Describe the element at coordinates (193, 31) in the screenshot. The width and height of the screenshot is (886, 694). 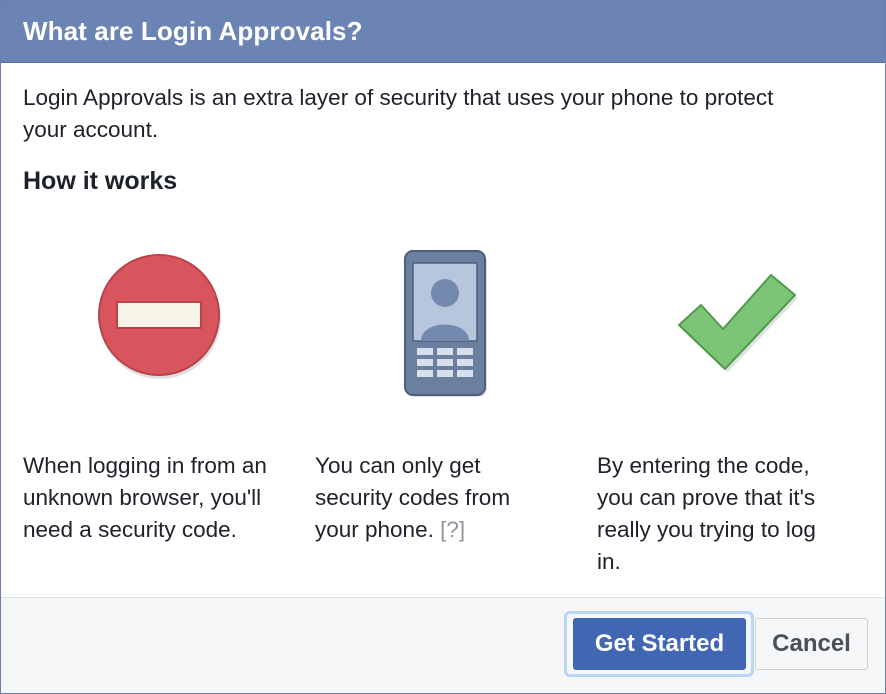
I see `dialog-title: What are Login Approvals?` at that location.